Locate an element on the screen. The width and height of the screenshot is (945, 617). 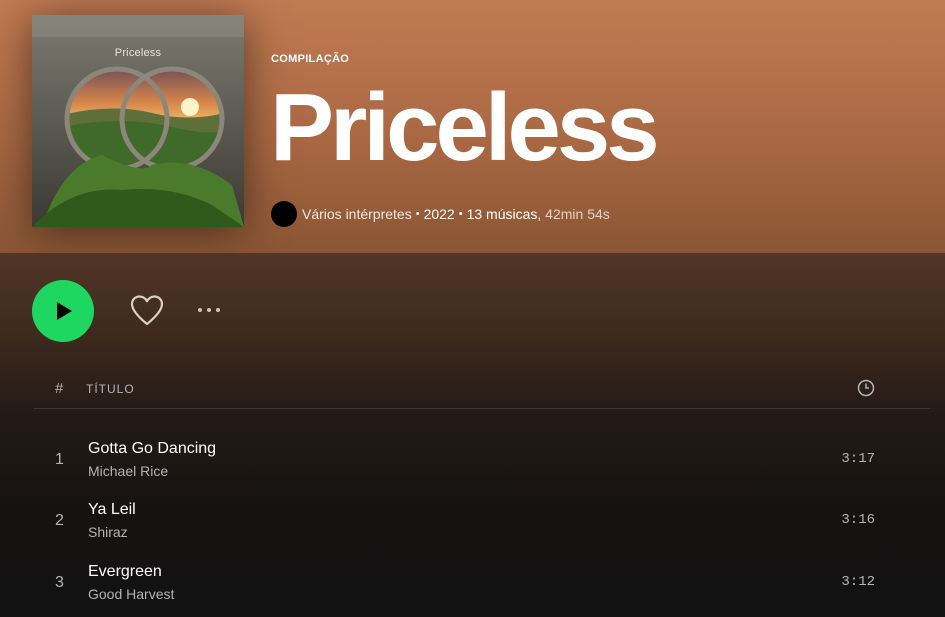
track-title: Evergreen is located at coordinates (125, 572).